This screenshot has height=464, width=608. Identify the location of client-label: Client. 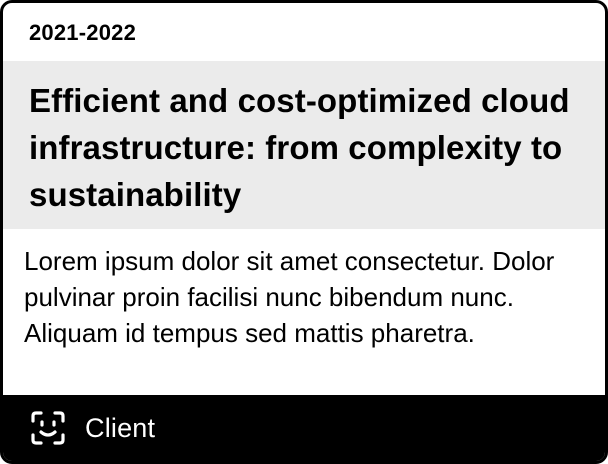
(120, 427).